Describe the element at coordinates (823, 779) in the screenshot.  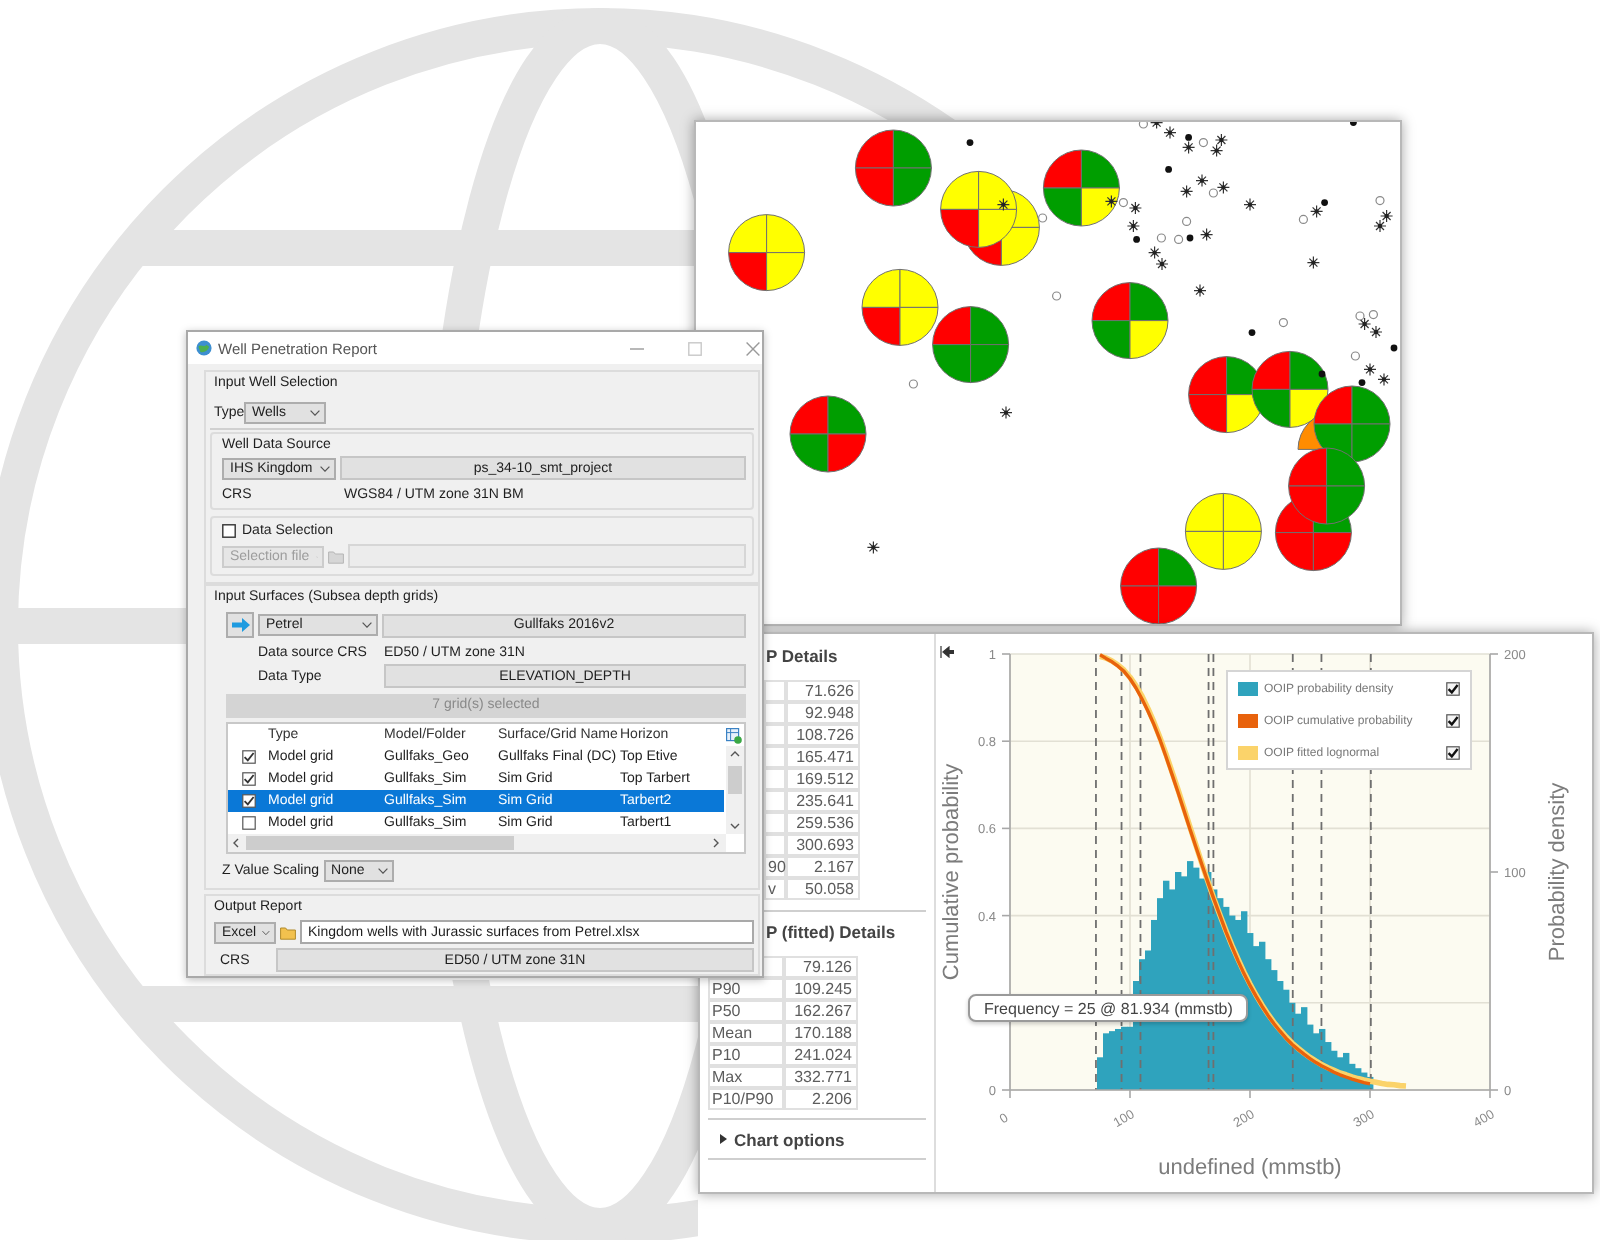
I see `table-cell: 169.512` at that location.